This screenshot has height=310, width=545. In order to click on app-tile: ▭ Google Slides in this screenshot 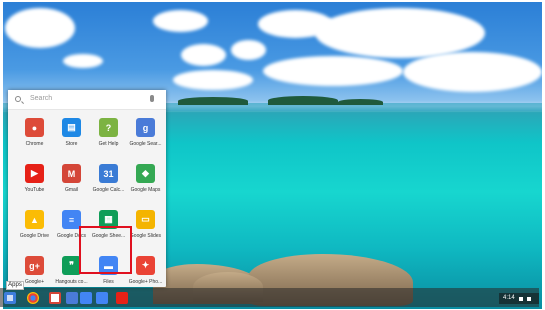, I will do `click(145, 226)`.